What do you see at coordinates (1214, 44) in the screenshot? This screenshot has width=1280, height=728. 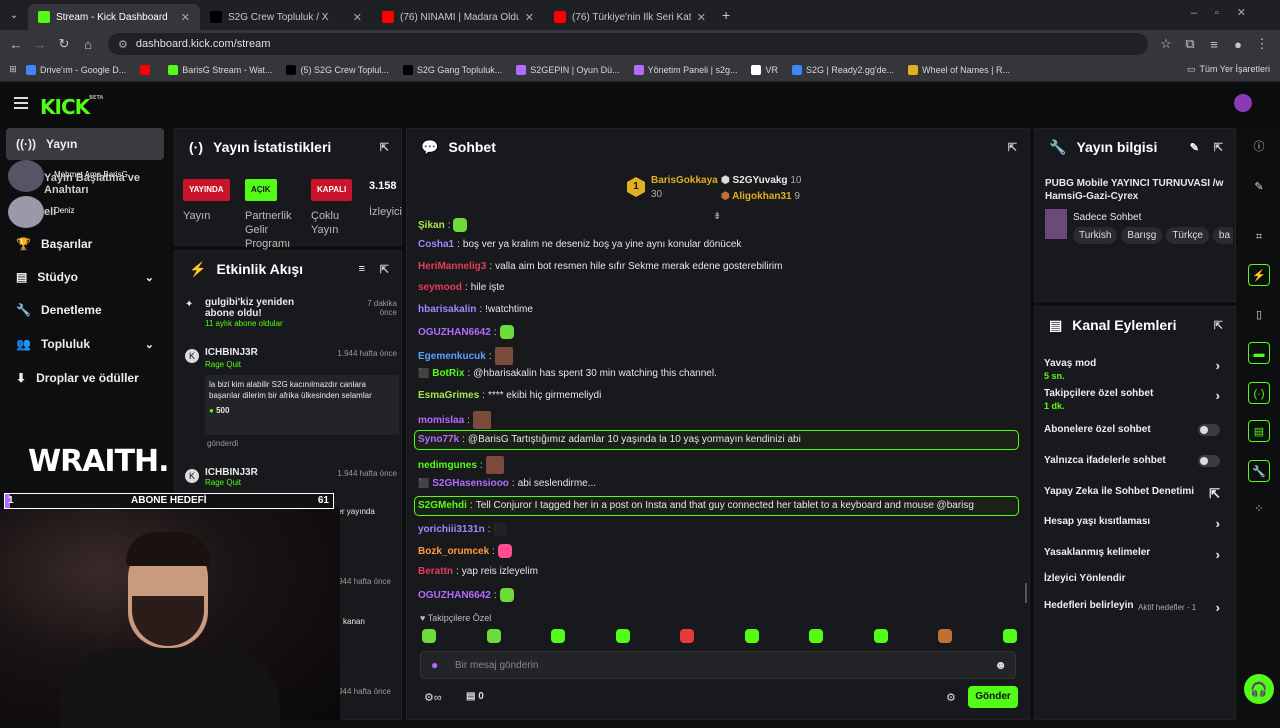 I see `media-icon: ≡` at bounding box center [1214, 44].